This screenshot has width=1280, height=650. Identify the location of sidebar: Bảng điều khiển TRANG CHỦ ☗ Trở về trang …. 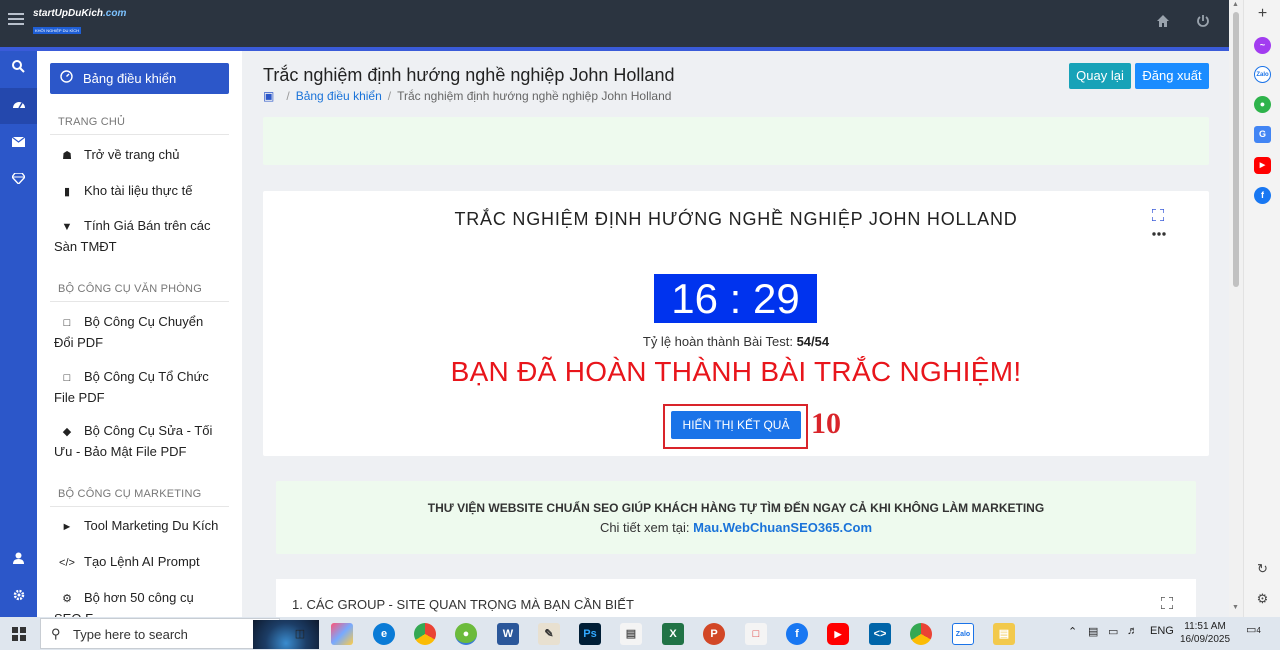
(139, 334).